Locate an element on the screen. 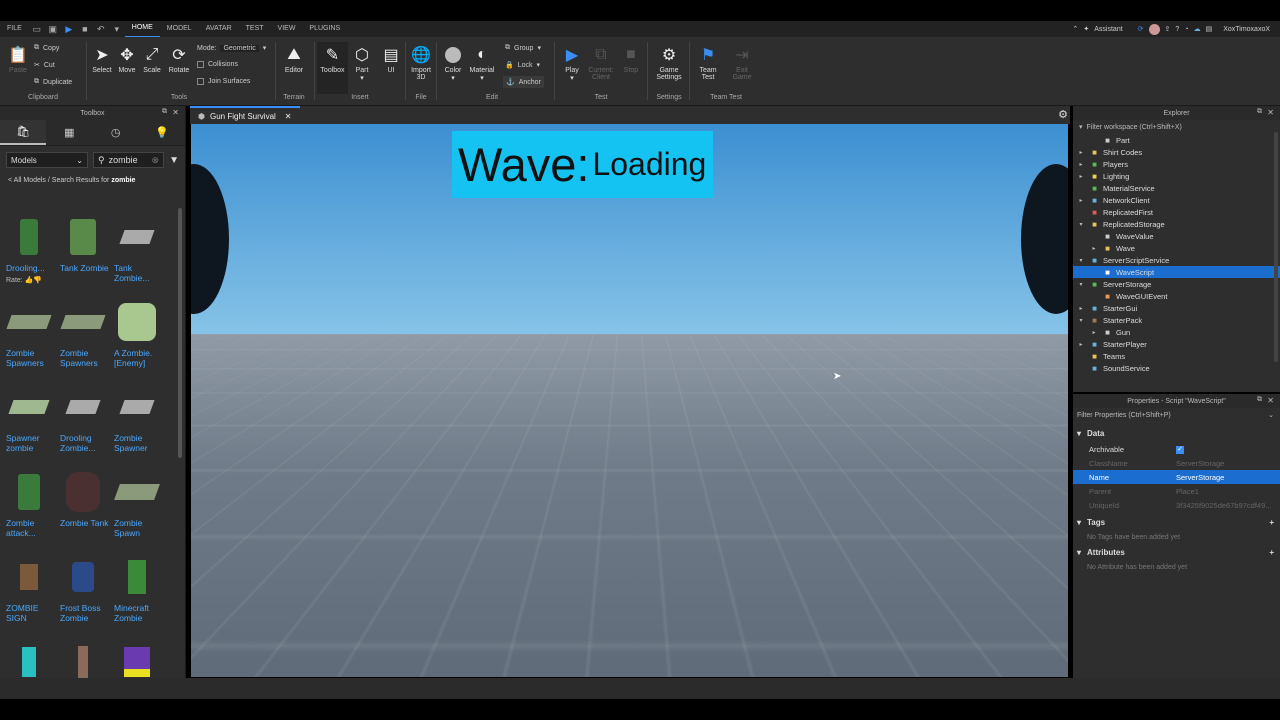 This screenshot has width=1280, height=720. tree-item: ▾ ■ ServerStorage is located at coordinates (1176, 284).